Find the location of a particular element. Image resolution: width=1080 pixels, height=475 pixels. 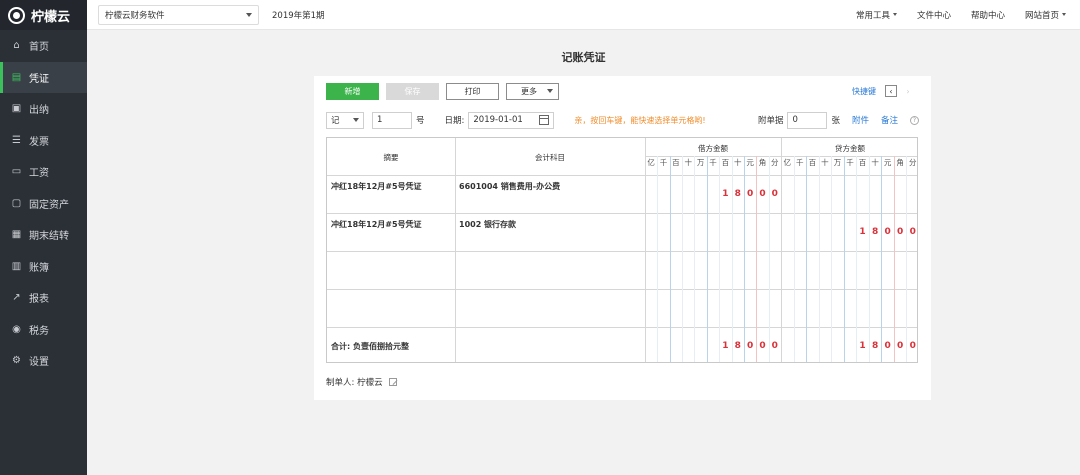

sidebar-item-label: 首页 is located at coordinates (39, 48).